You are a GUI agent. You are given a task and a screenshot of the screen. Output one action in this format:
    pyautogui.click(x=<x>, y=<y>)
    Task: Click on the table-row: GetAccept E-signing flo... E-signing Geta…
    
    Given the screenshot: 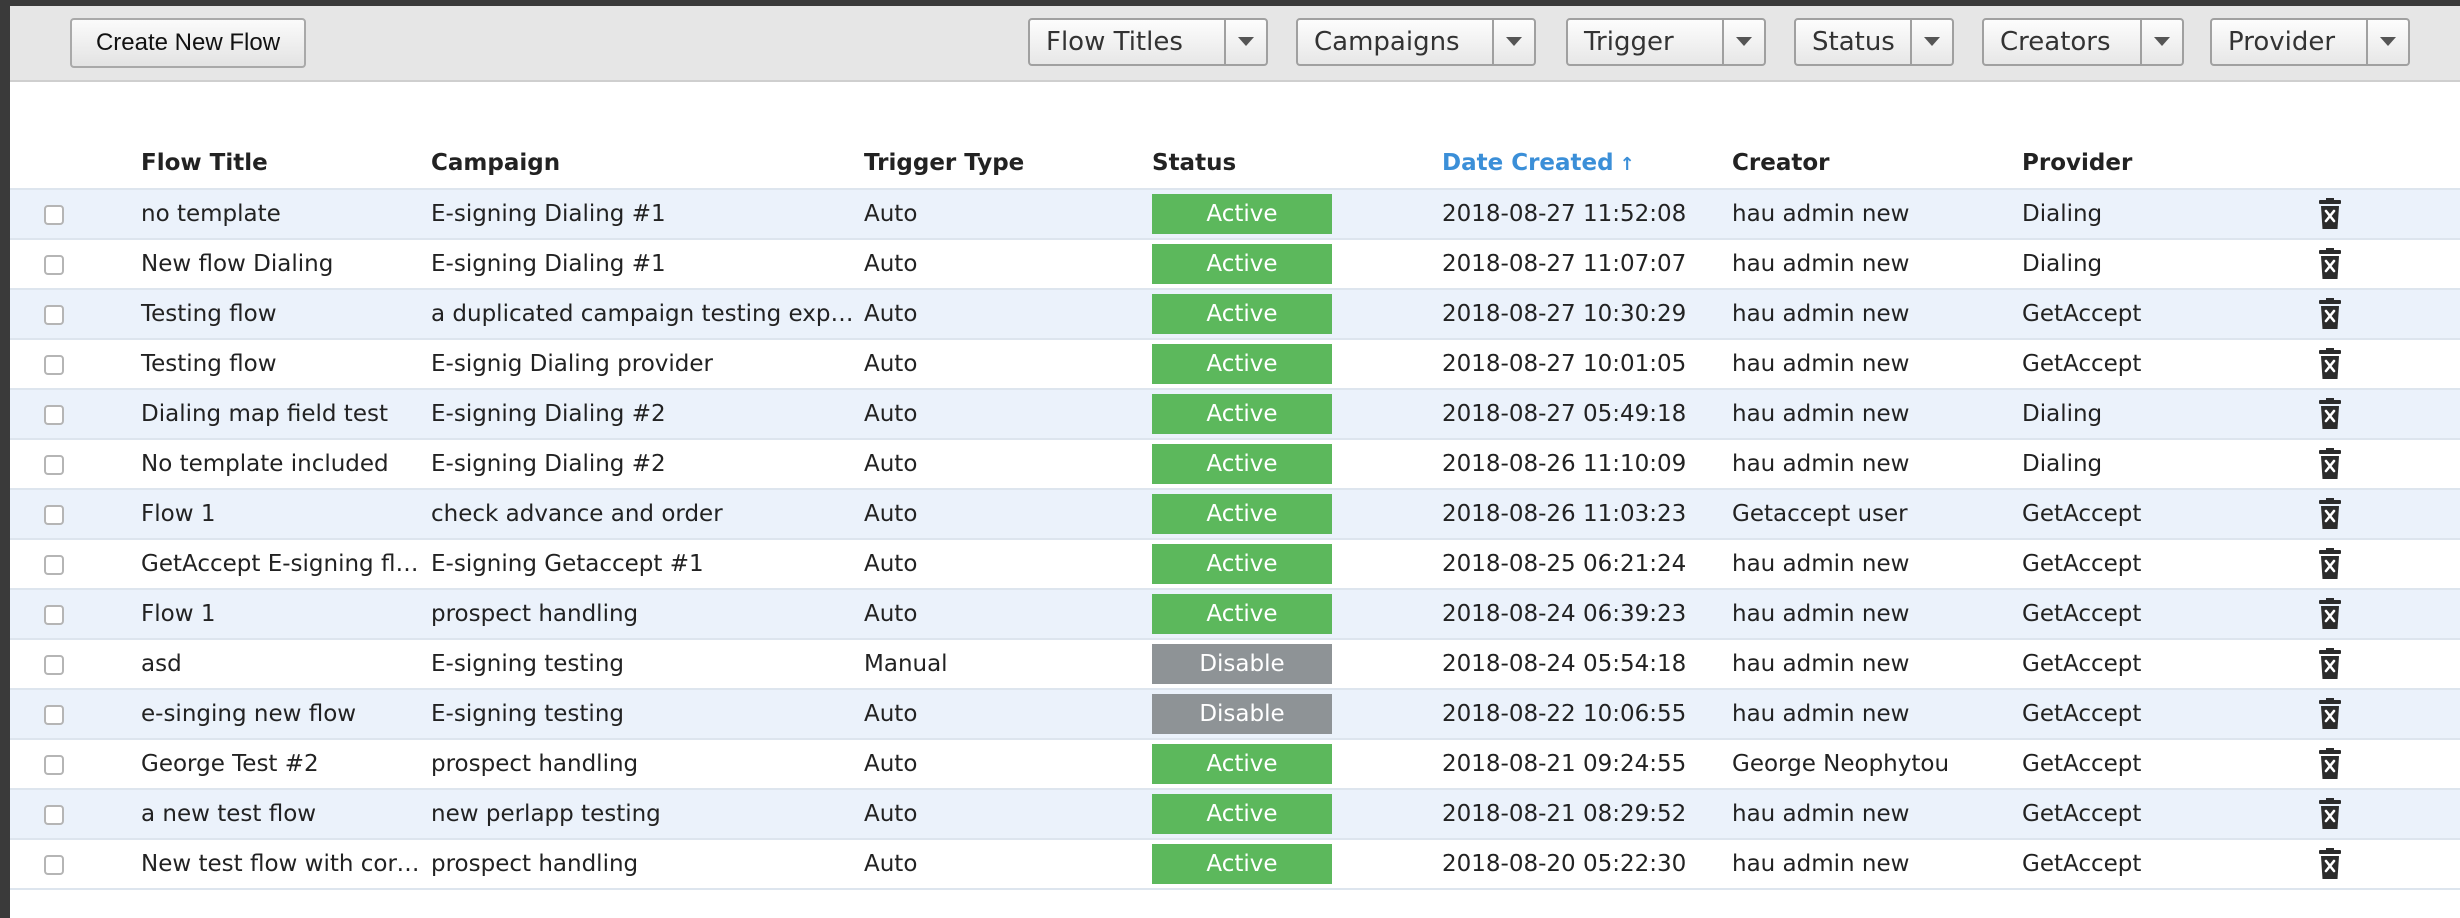 What is the action you would take?
    pyautogui.click(x=1235, y=563)
    